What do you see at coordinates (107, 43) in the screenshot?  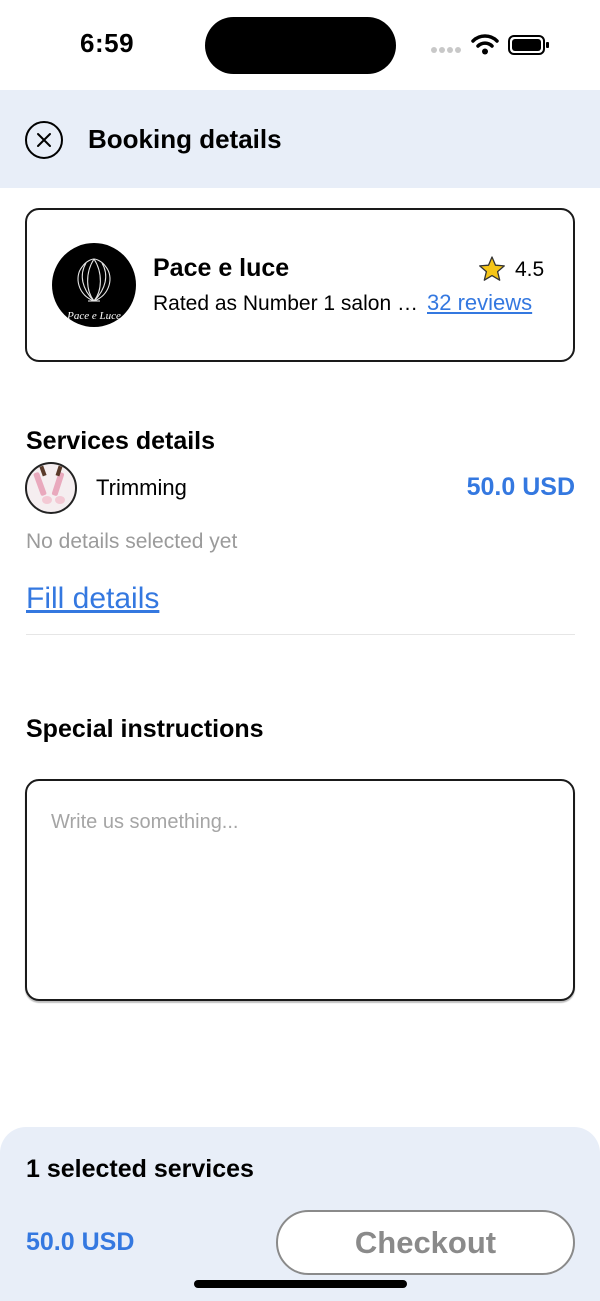 I see `status-time: 6:59` at bounding box center [107, 43].